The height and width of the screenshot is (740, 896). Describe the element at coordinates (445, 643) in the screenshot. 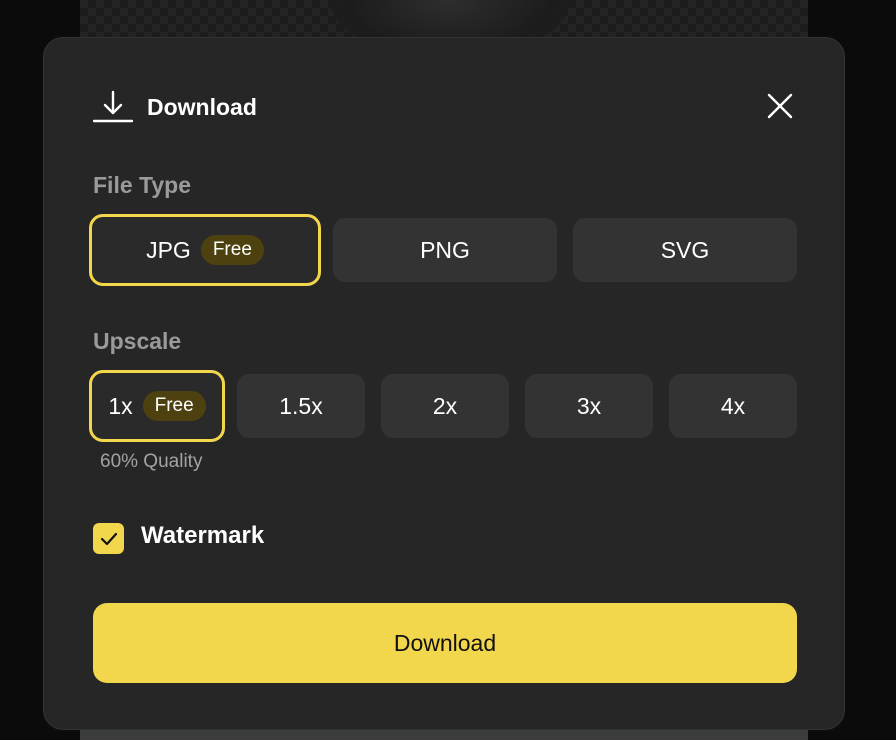

I see `download-button: Download` at that location.